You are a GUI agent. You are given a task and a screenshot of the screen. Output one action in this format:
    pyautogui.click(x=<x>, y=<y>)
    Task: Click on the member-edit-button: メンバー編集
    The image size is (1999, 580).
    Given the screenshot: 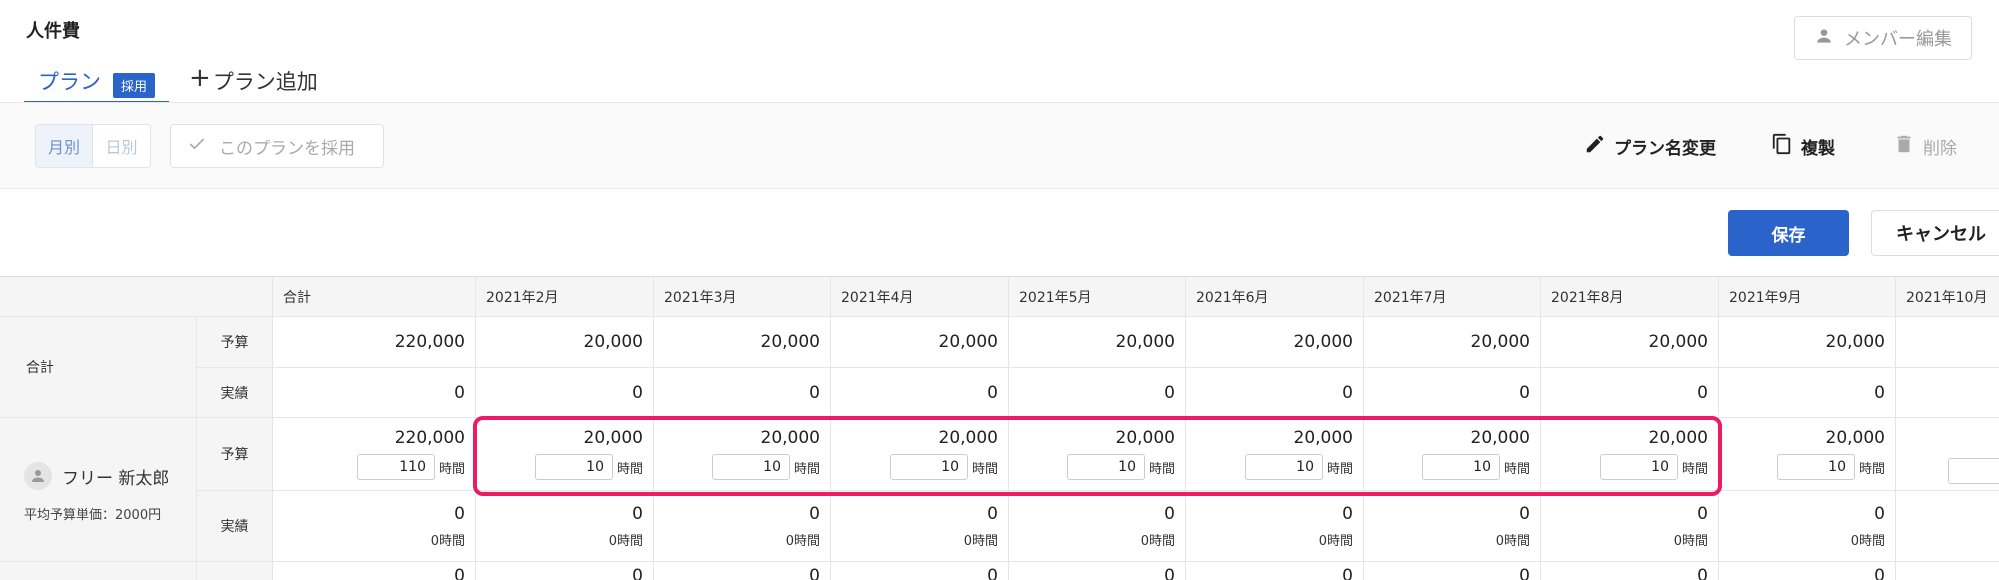 What is the action you would take?
    pyautogui.click(x=1883, y=38)
    